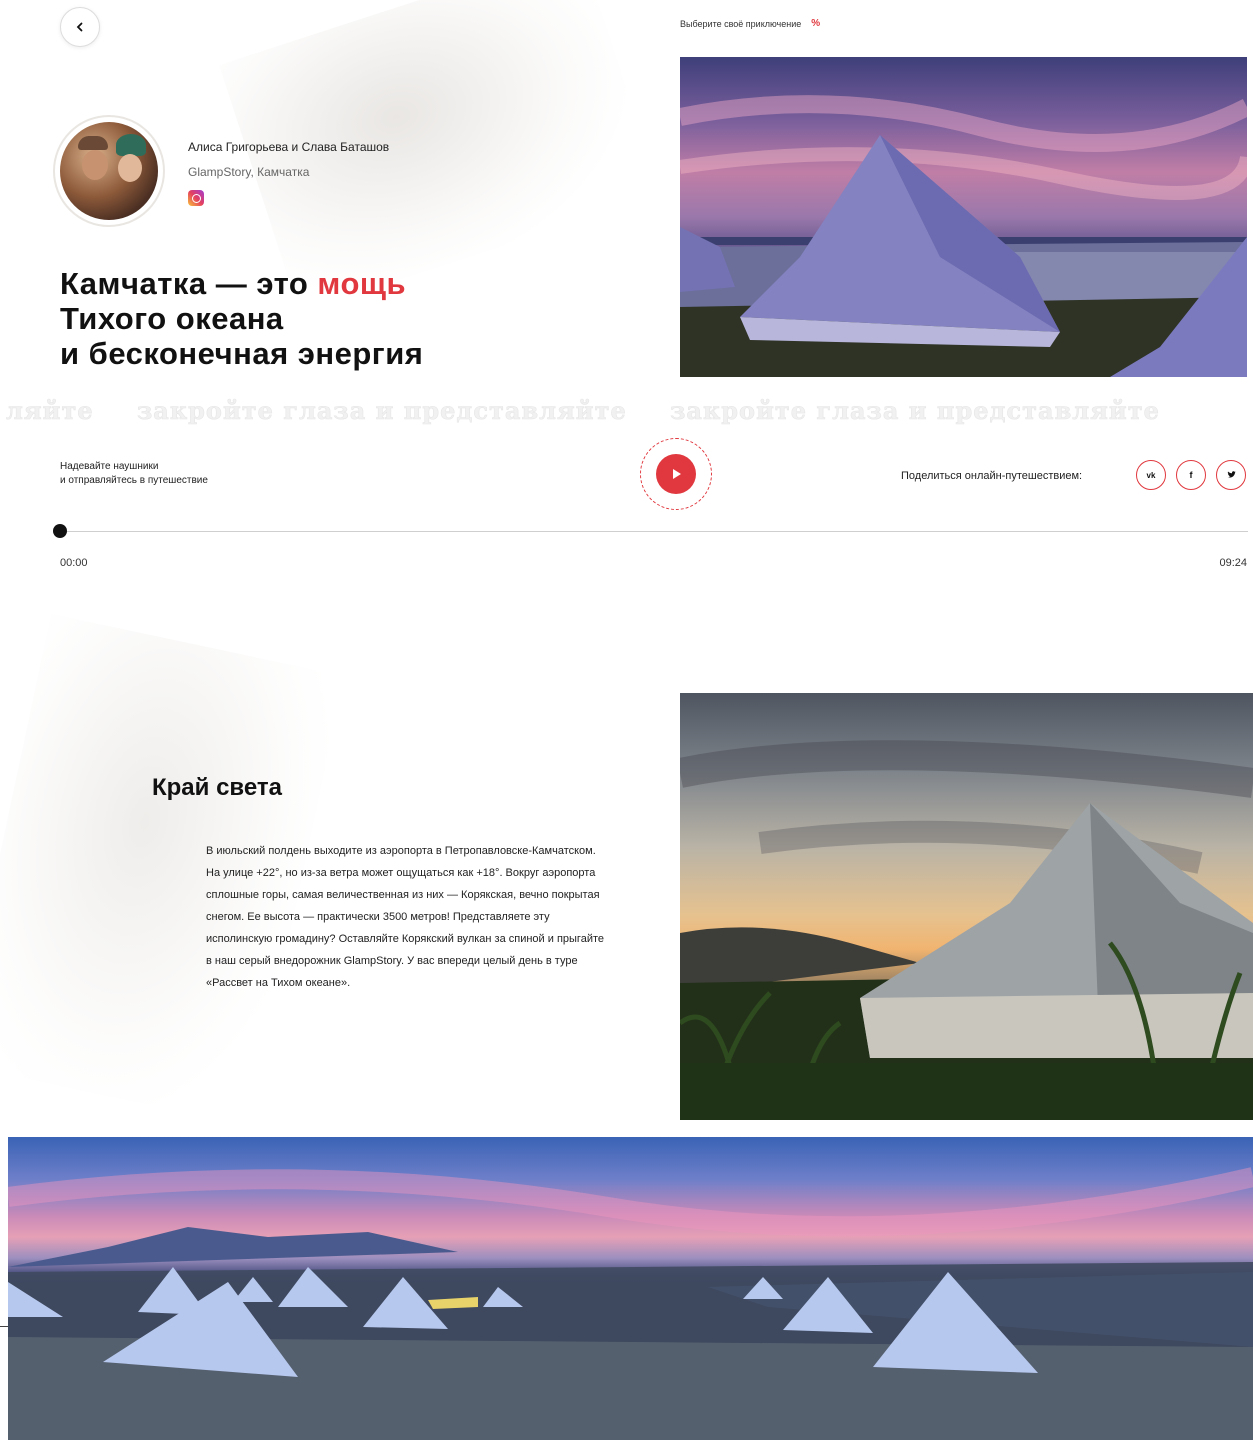 The height and width of the screenshot is (1440, 1253). I want to click on headline-line3: и бесконечная энергия, so click(242, 353).